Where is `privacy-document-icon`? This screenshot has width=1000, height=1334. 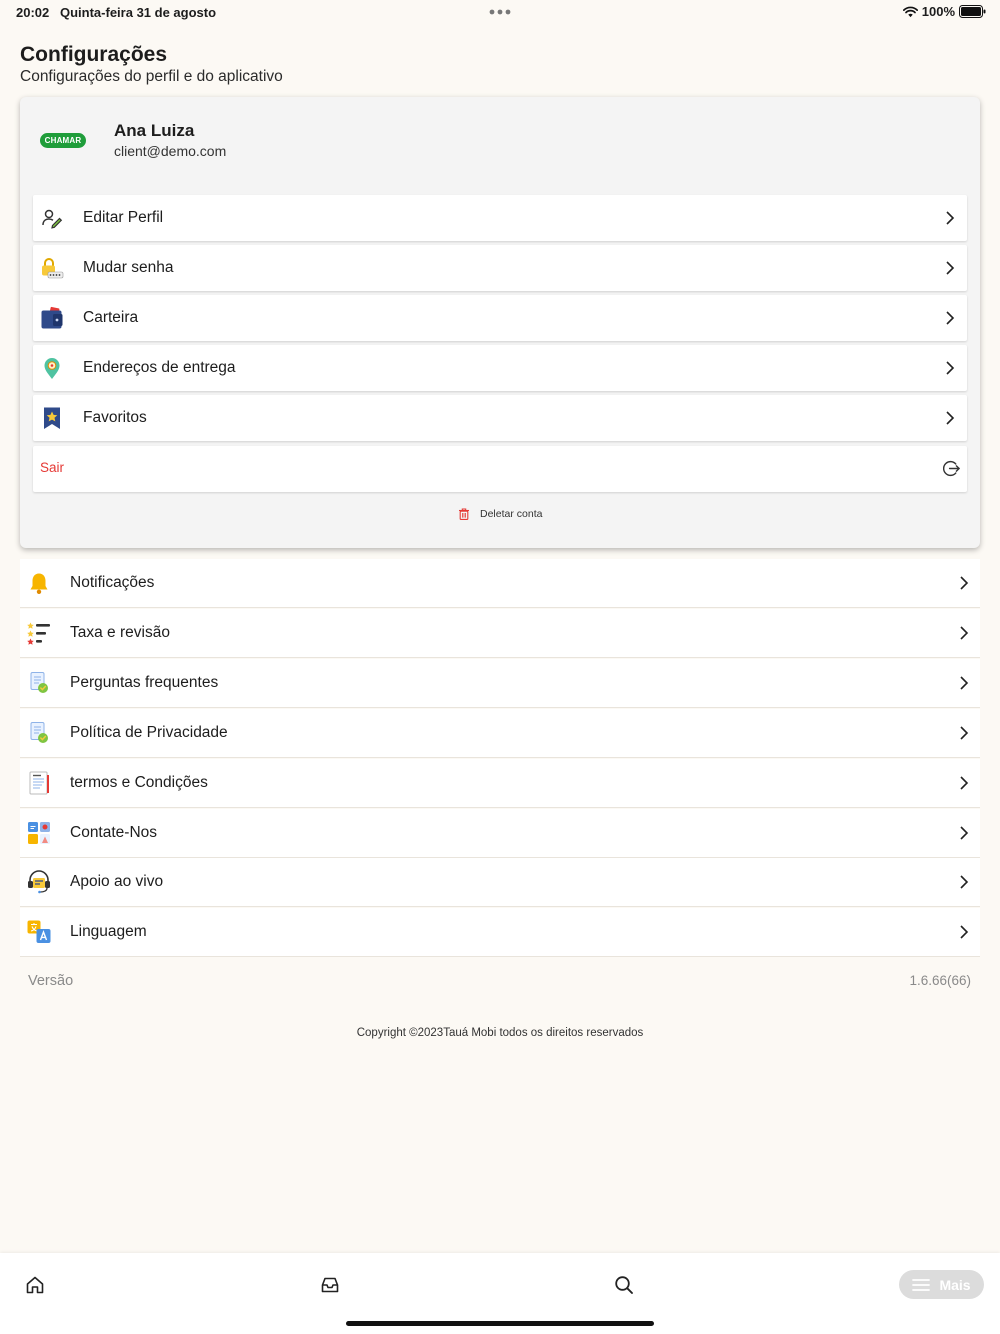 privacy-document-icon is located at coordinates (39, 732).